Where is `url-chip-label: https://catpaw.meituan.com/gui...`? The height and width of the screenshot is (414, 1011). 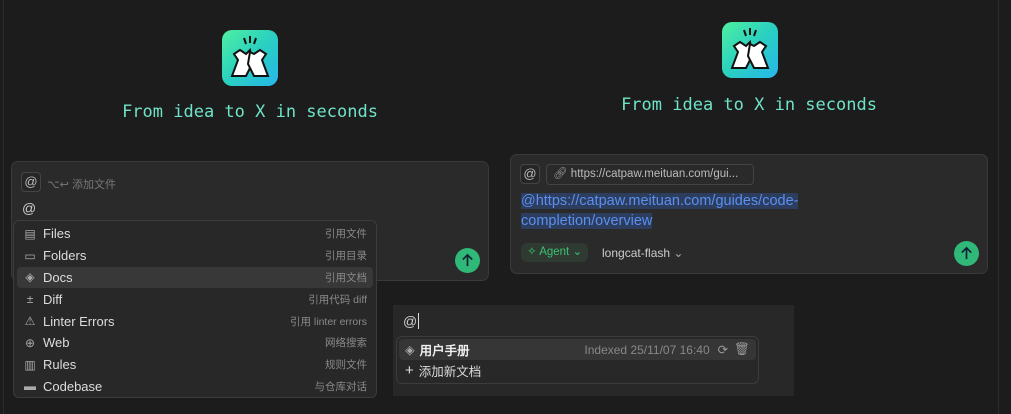 url-chip-label: https://catpaw.meituan.com/gui... is located at coordinates (654, 174).